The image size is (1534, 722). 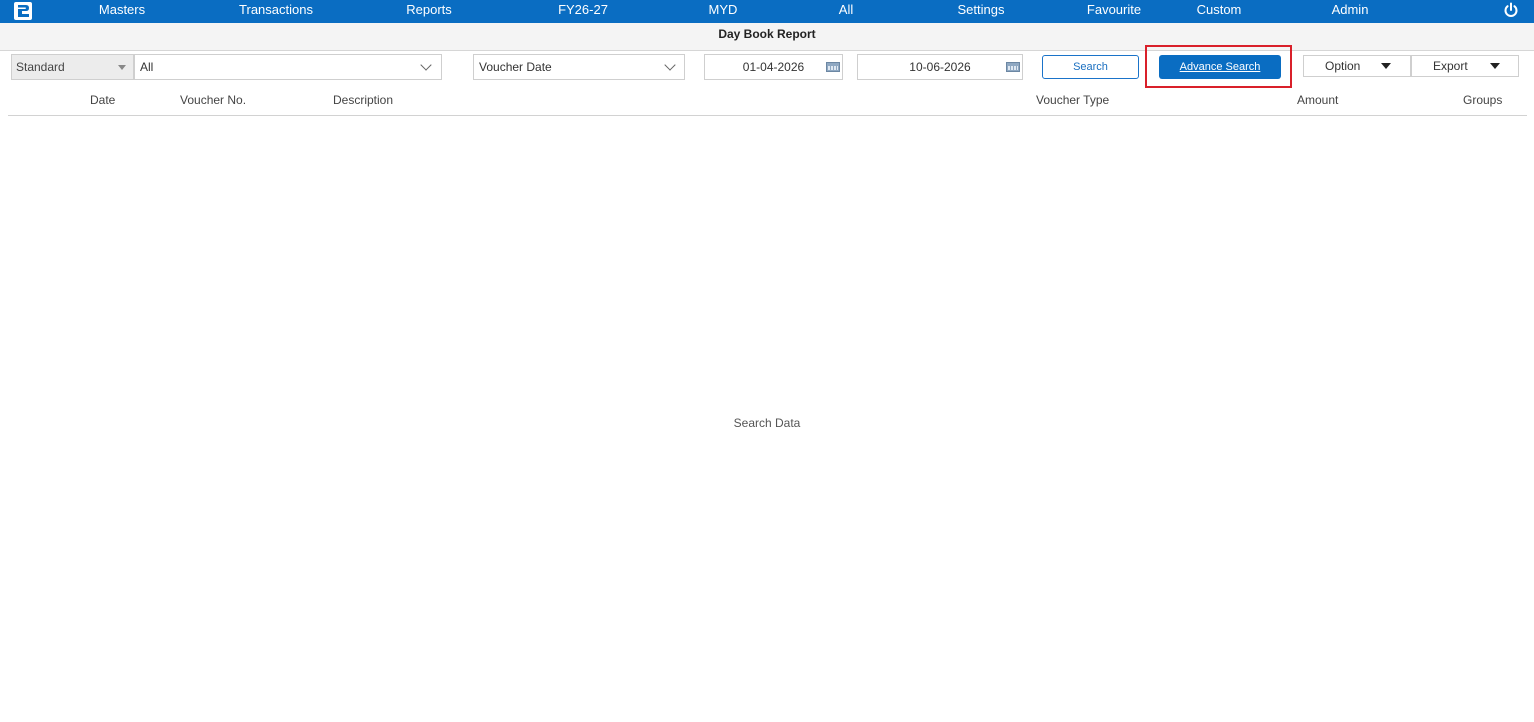 What do you see at coordinates (1072, 100) in the screenshot?
I see `column-header-voucher-type: Voucher Type` at bounding box center [1072, 100].